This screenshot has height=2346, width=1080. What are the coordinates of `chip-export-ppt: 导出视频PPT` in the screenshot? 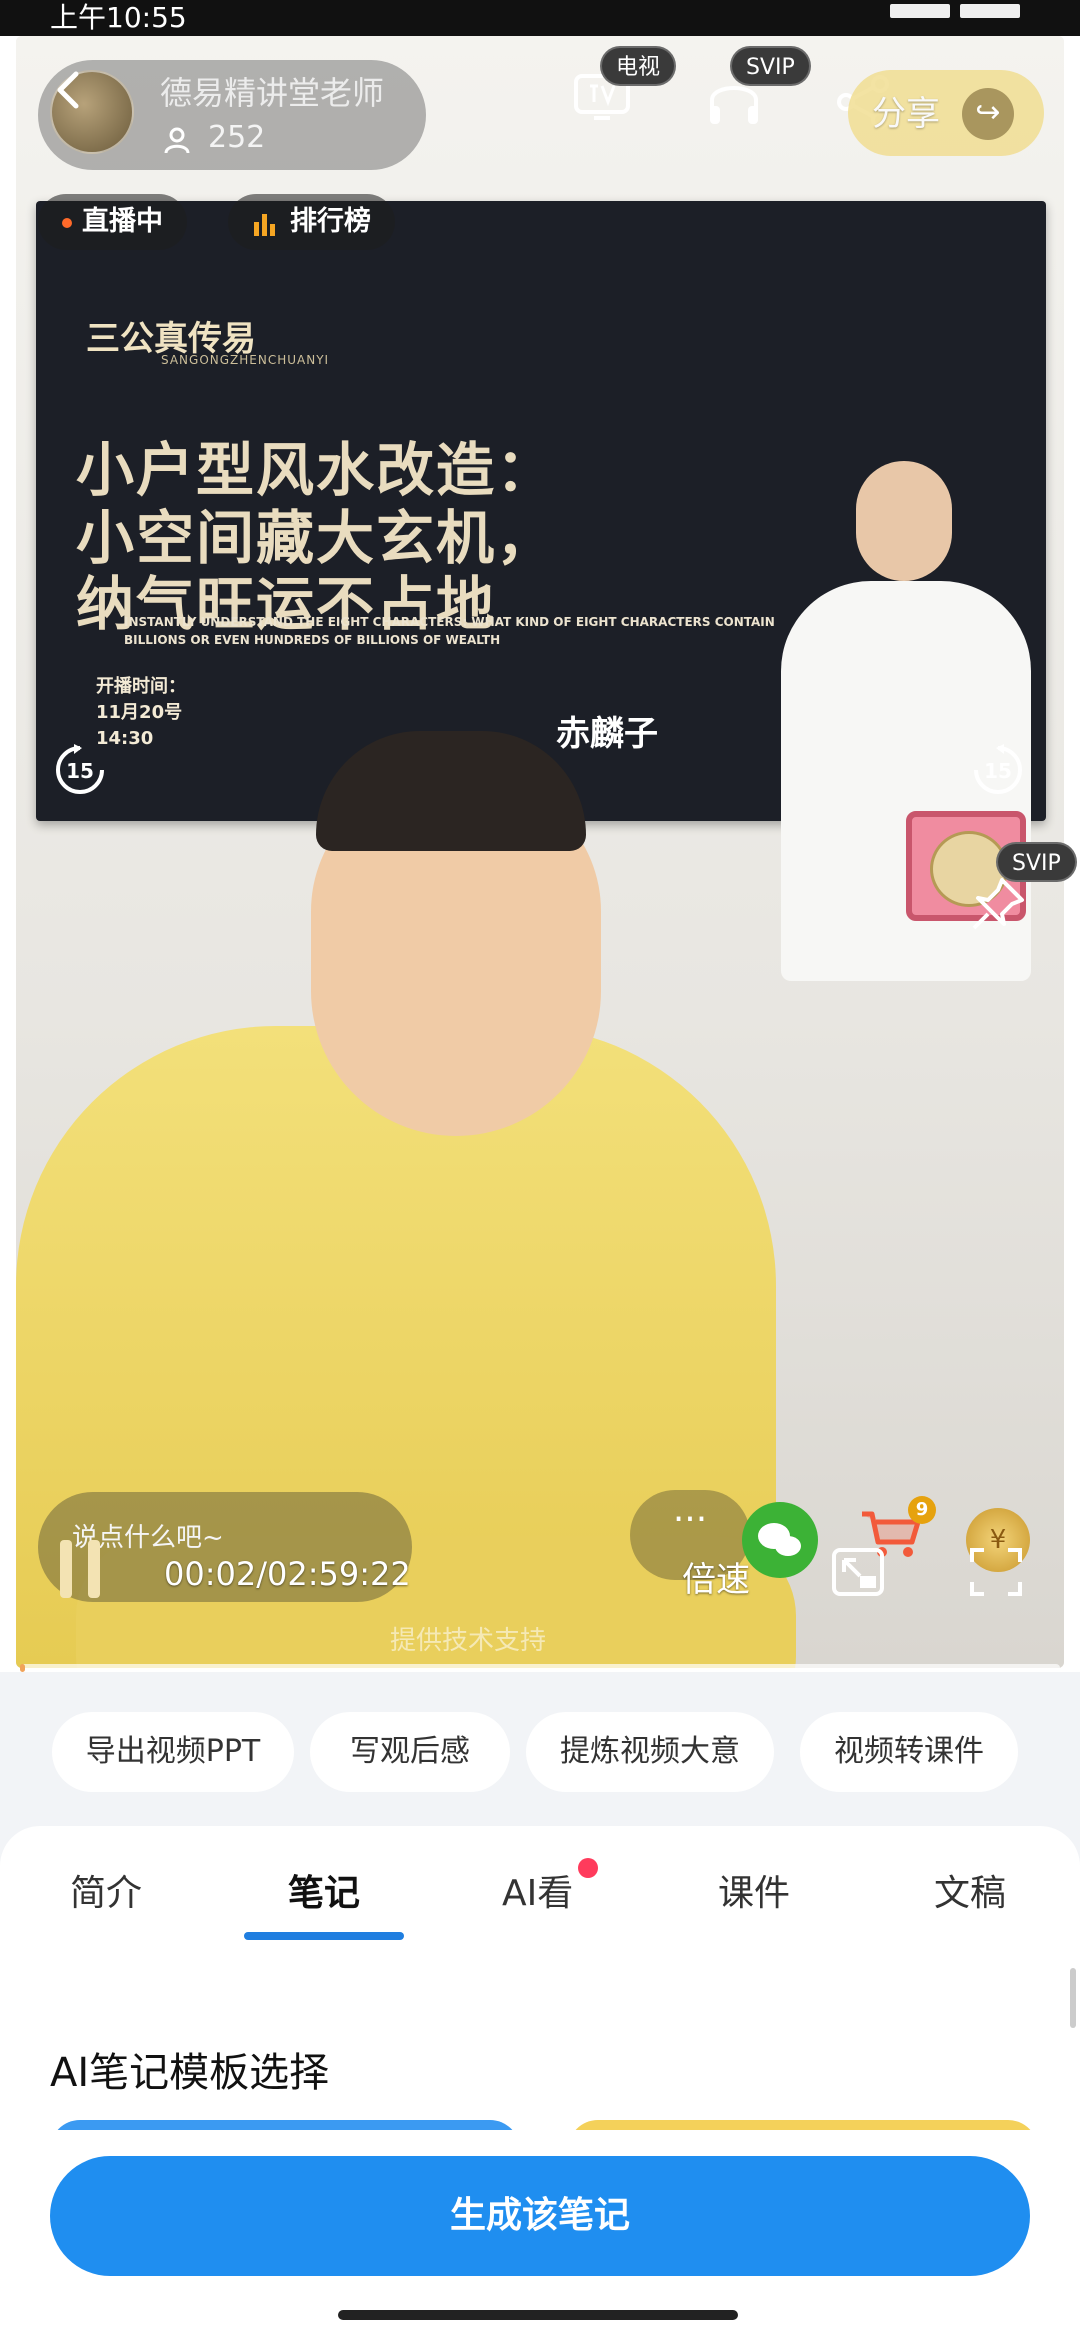 It's located at (173, 1752).